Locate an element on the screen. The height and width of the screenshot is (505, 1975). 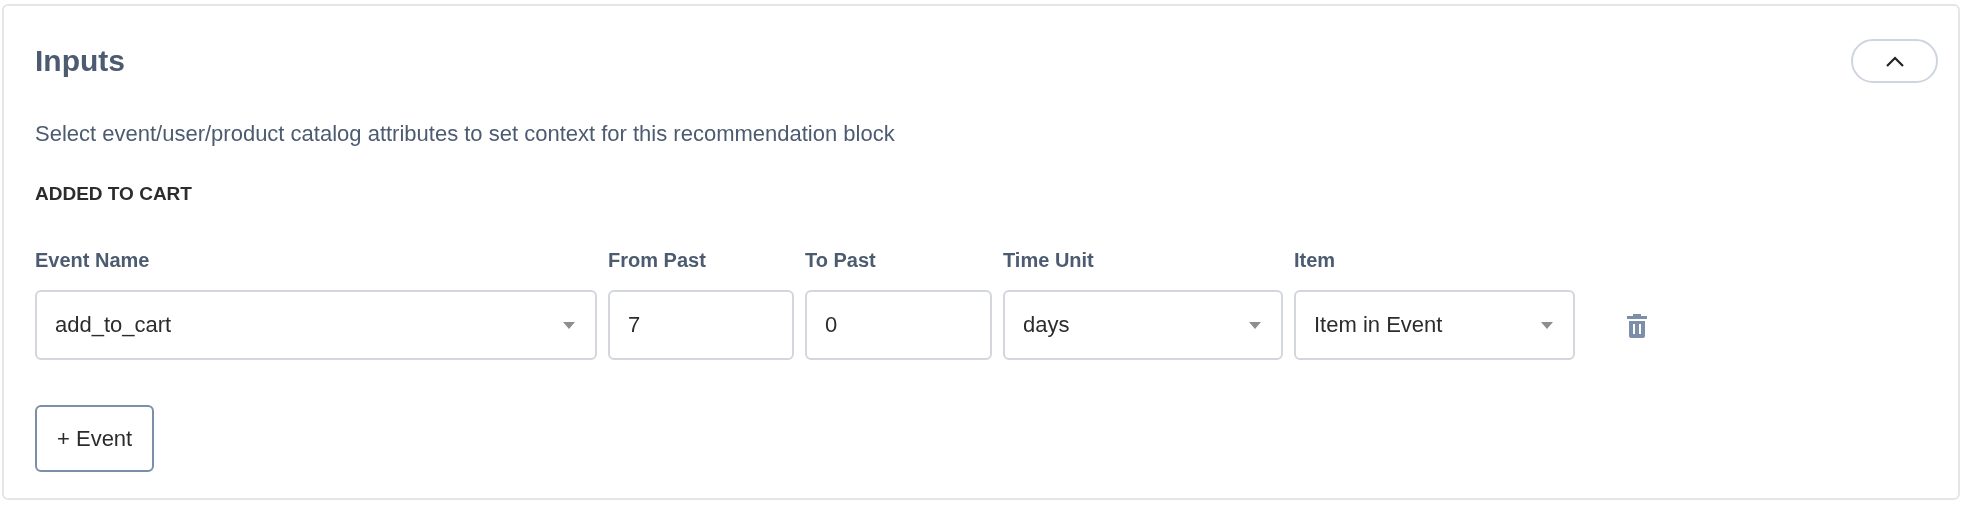
panel-title: Inputs is located at coordinates (80, 61).